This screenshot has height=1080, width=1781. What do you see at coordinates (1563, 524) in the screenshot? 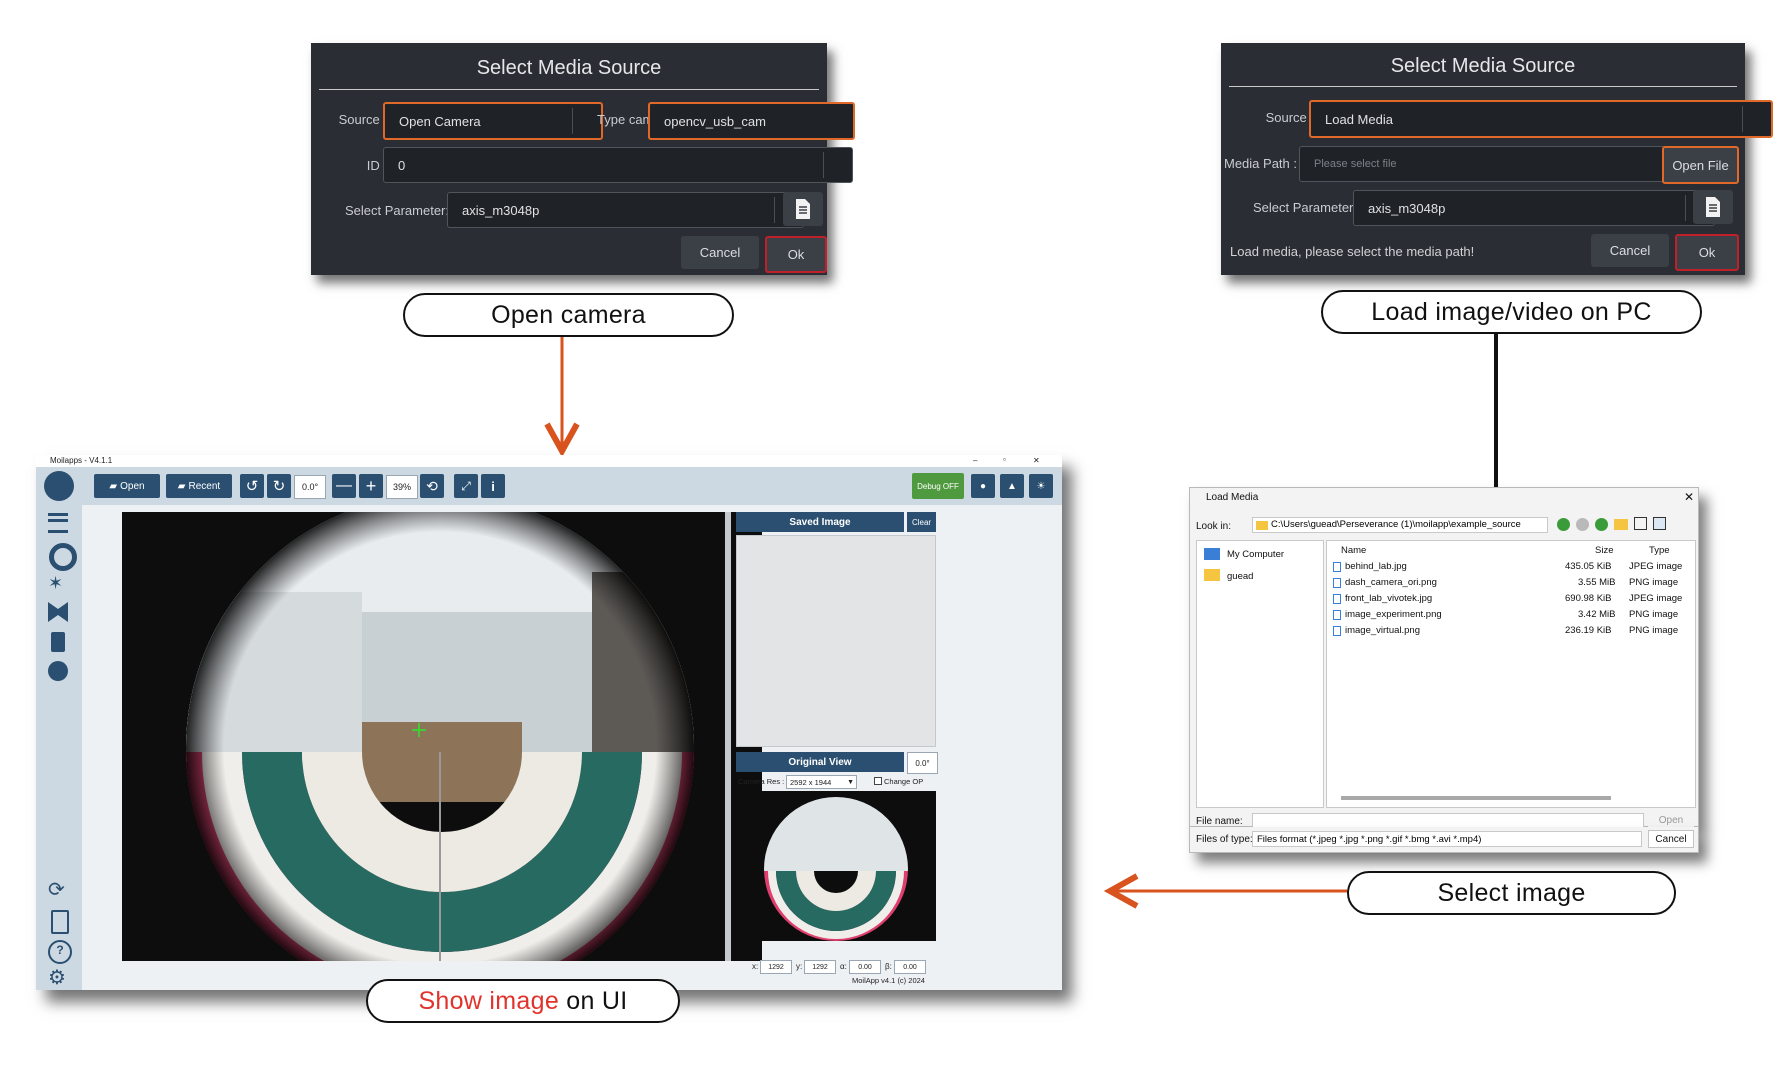
I see `back-icon` at bounding box center [1563, 524].